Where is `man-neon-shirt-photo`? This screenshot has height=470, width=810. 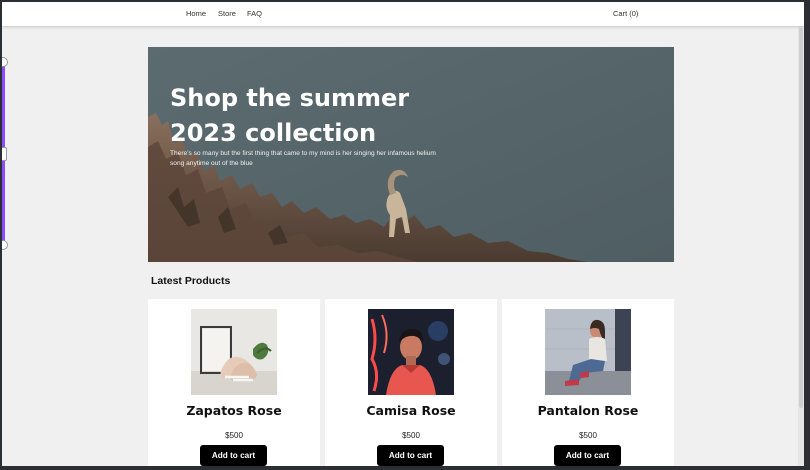
man-neon-shirt-photo is located at coordinates (411, 352).